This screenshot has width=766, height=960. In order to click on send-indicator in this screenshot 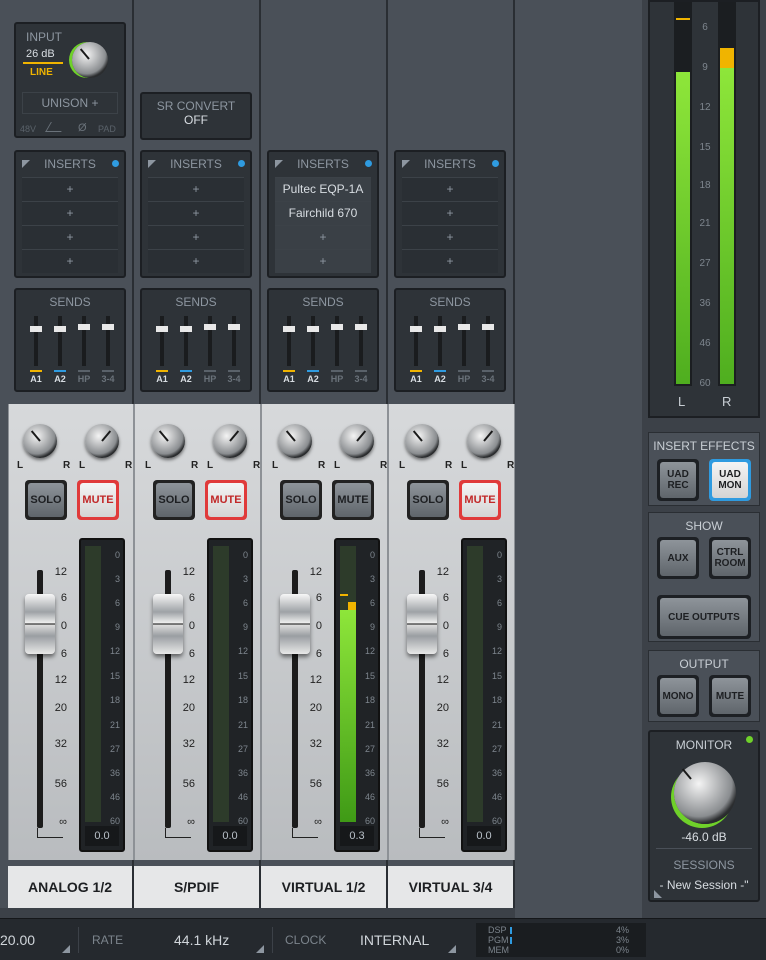, I will do `click(488, 371)`.